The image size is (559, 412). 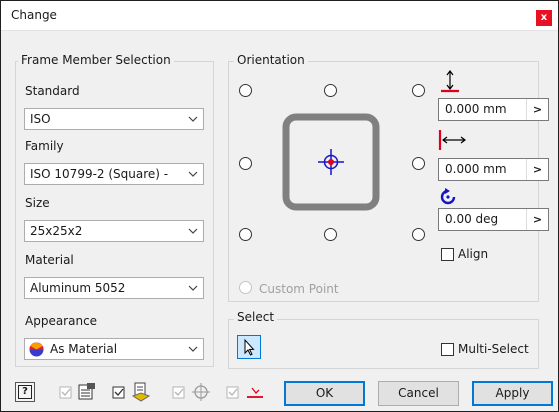 What do you see at coordinates (56, 231) in the screenshot?
I see `size-value: 25x25x2` at bounding box center [56, 231].